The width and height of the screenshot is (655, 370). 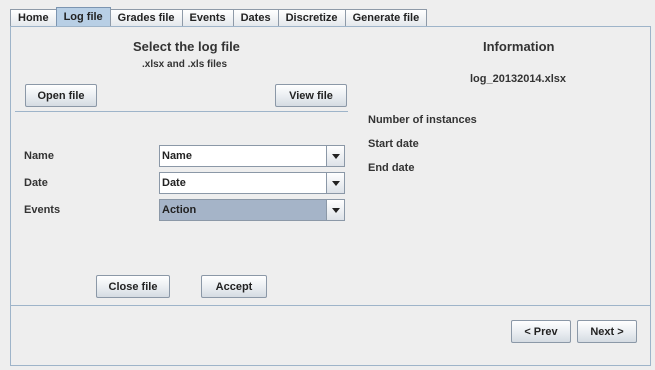 What do you see at coordinates (386, 17) in the screenshot?
I see `tab-generate-file: Generate file` at bounding box center [386, 17].